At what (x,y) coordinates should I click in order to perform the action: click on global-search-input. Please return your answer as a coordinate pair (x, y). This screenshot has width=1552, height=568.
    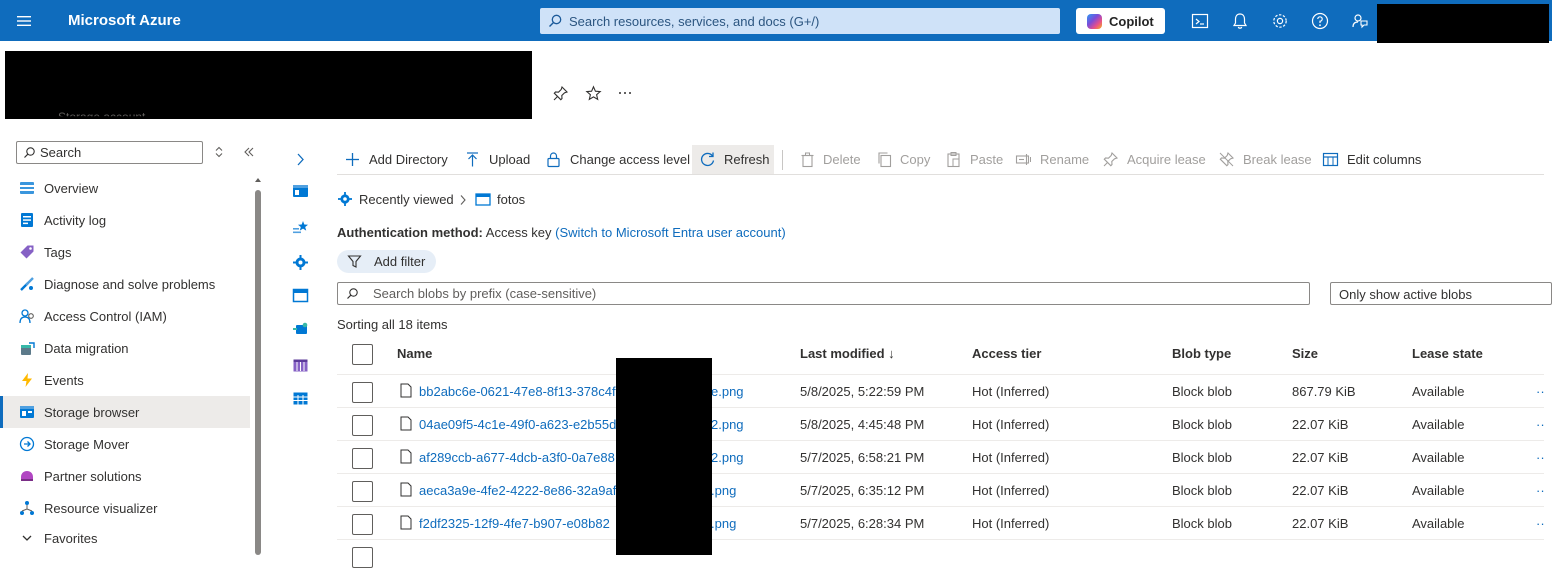
    Looking at the image, I should click on (809, 21).